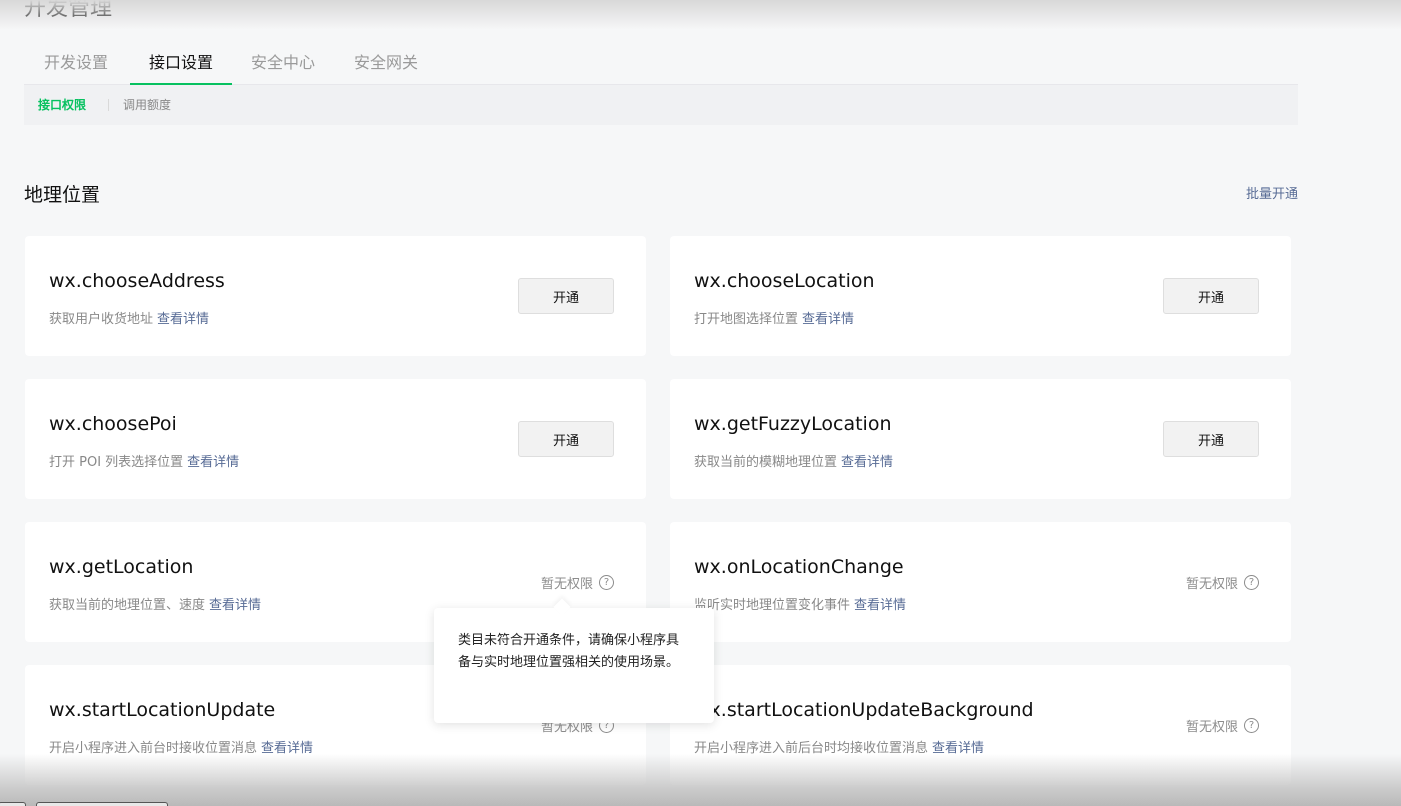 The width and height of the screenshot is (1401, 806). I want to click on api-desc-text: 打开地图选择位置, so click(746, 319).